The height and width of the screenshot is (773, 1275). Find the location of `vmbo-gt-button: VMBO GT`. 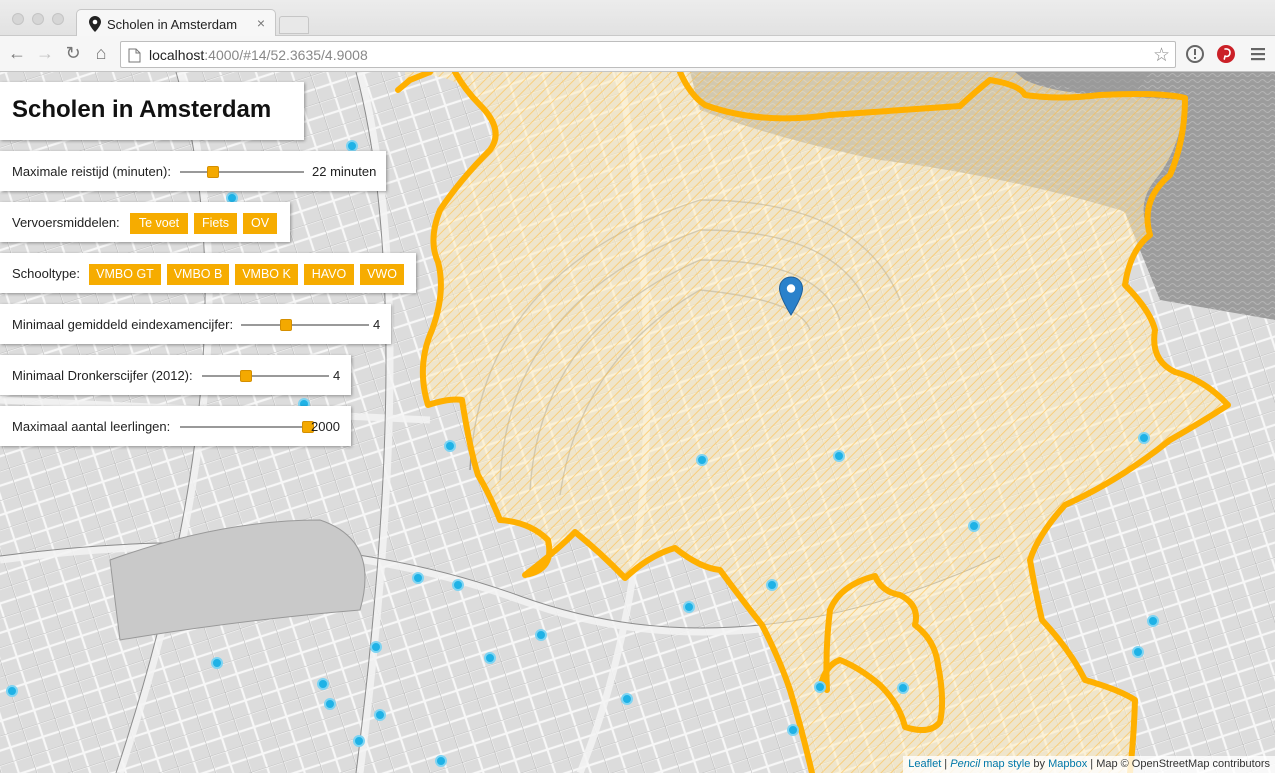

vmbo-gt-button: VMBO GT is located at coordinates (125, 274).